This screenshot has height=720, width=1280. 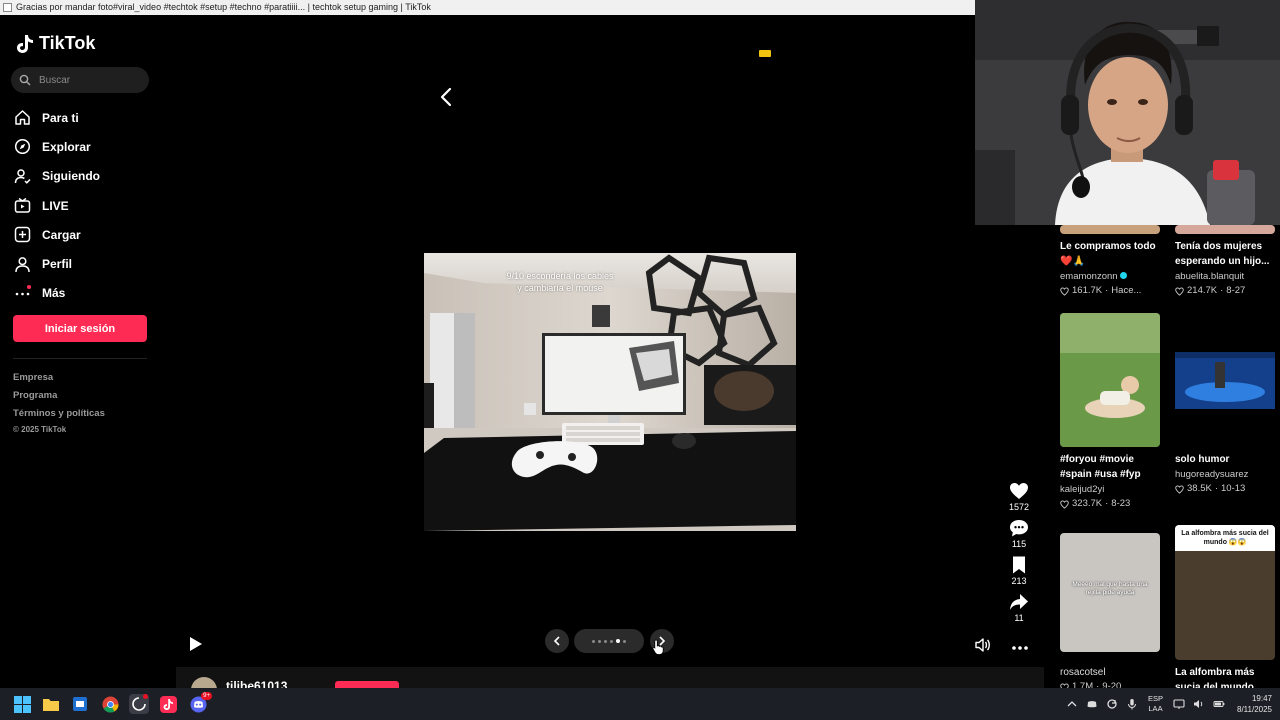 What do you see at coordinates (80, 704) in the screenshot?
I see `taskbar-outlook` at bounding box center [80, 704].